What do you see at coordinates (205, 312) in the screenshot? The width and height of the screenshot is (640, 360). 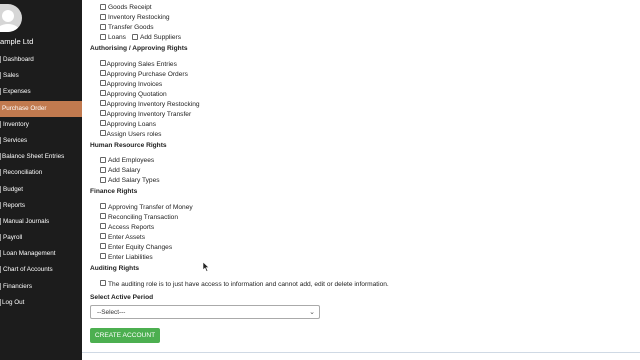 I see `period-select: --Select--- ⌄` at bounding box center [205, 312].